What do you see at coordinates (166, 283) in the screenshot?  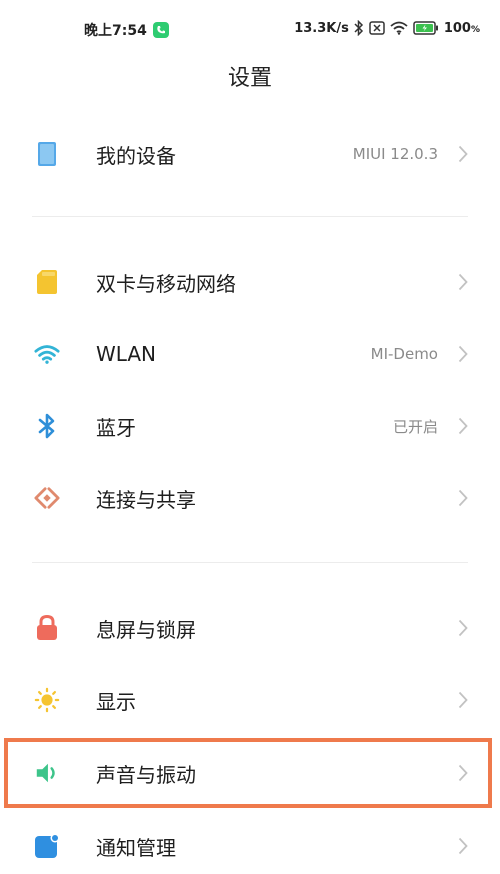 I see `settings-item-label: 双卡与移动网络` at bounding box center [166, 283].